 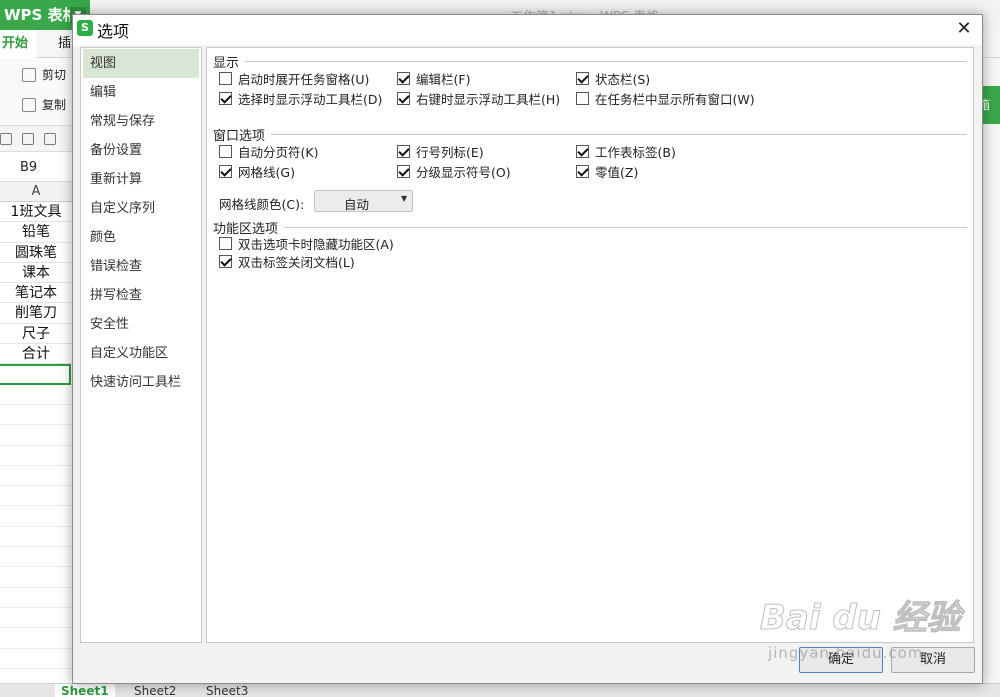 I want to click on option-gridlines: 网格线(G), so click(x=257, y=171).